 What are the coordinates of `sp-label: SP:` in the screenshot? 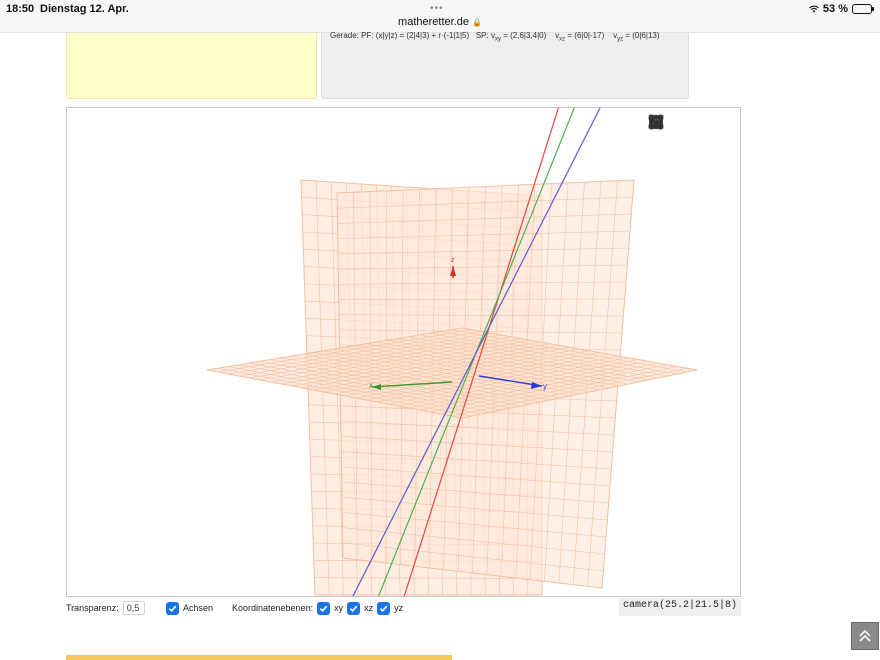 It's located at (482, 35).